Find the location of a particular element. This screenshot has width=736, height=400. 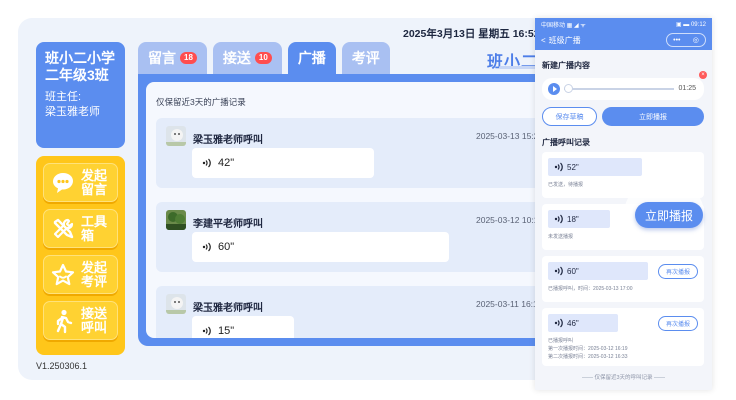

broadcast-record: 梁玉雅老师呼叫 2025-03-11 16:1 15" is located at coordinates (353, 312).